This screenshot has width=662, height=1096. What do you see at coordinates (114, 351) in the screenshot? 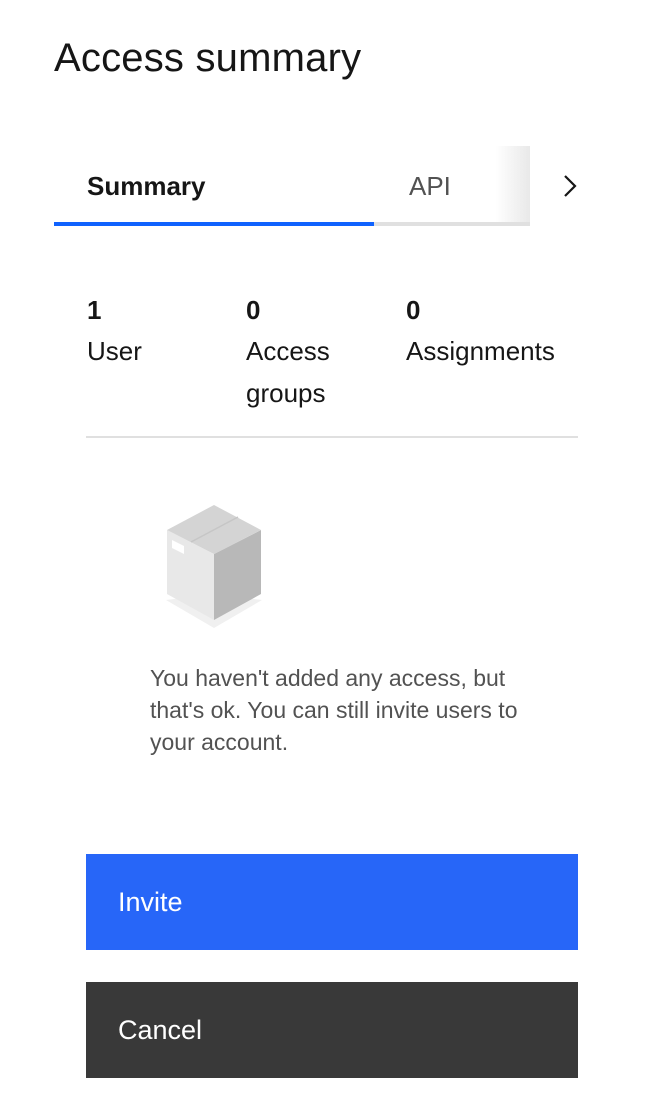
I see `stat-label: User` at bounding box center [114, 351].